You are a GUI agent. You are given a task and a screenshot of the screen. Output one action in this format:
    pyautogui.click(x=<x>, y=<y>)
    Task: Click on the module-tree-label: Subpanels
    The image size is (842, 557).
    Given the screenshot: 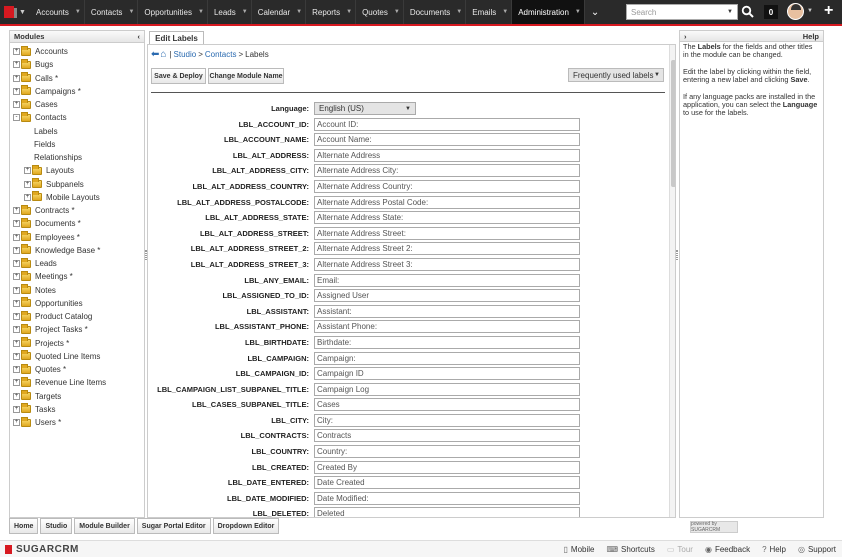 What is the action you would take?
    pyautogui.click(x=65, y=184)
    